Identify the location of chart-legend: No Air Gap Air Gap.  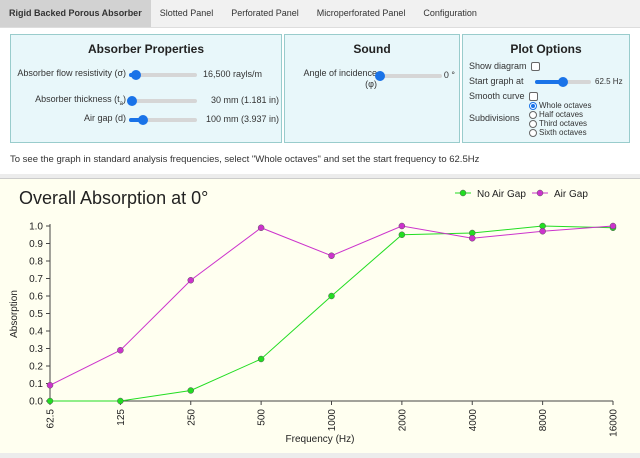
(521, 194).